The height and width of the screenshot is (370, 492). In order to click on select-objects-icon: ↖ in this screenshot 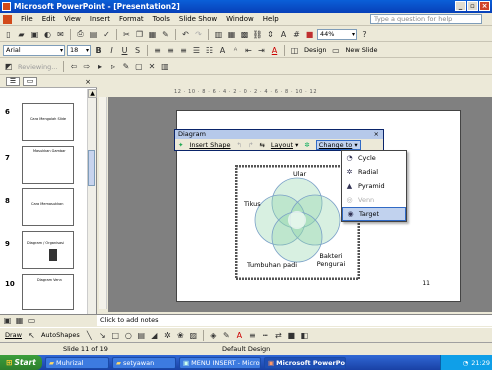, I will do `click(31, 335)`.